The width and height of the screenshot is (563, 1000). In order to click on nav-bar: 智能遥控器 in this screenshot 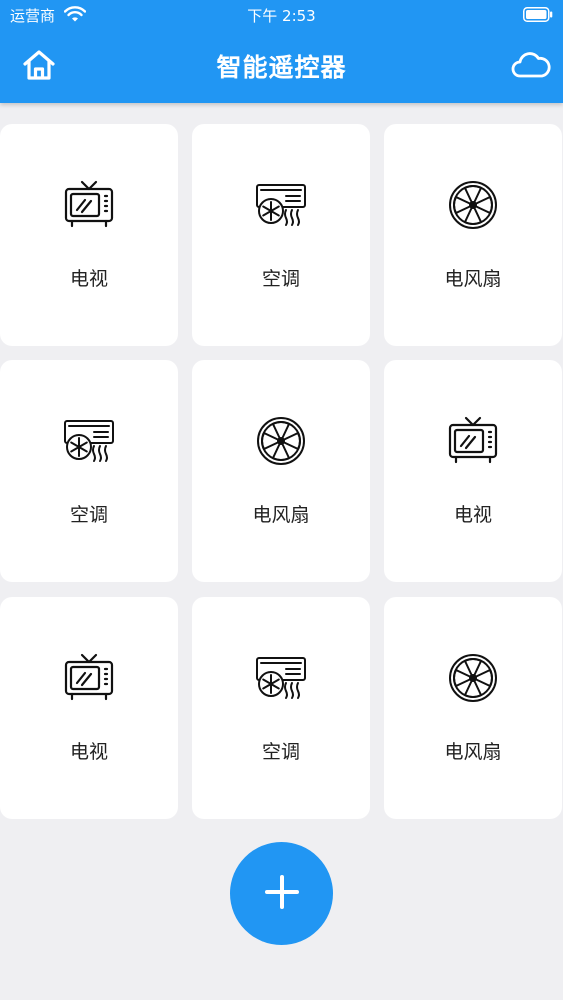, I will do `click(281, 66)`.